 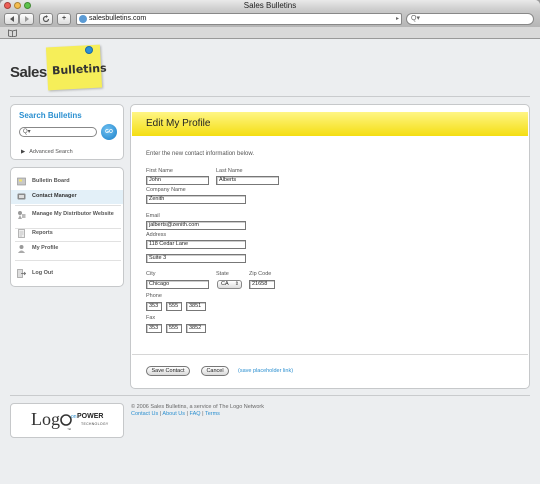 I want to click on browser-search-placeholder: Q▾, so click(x=415, y=18).